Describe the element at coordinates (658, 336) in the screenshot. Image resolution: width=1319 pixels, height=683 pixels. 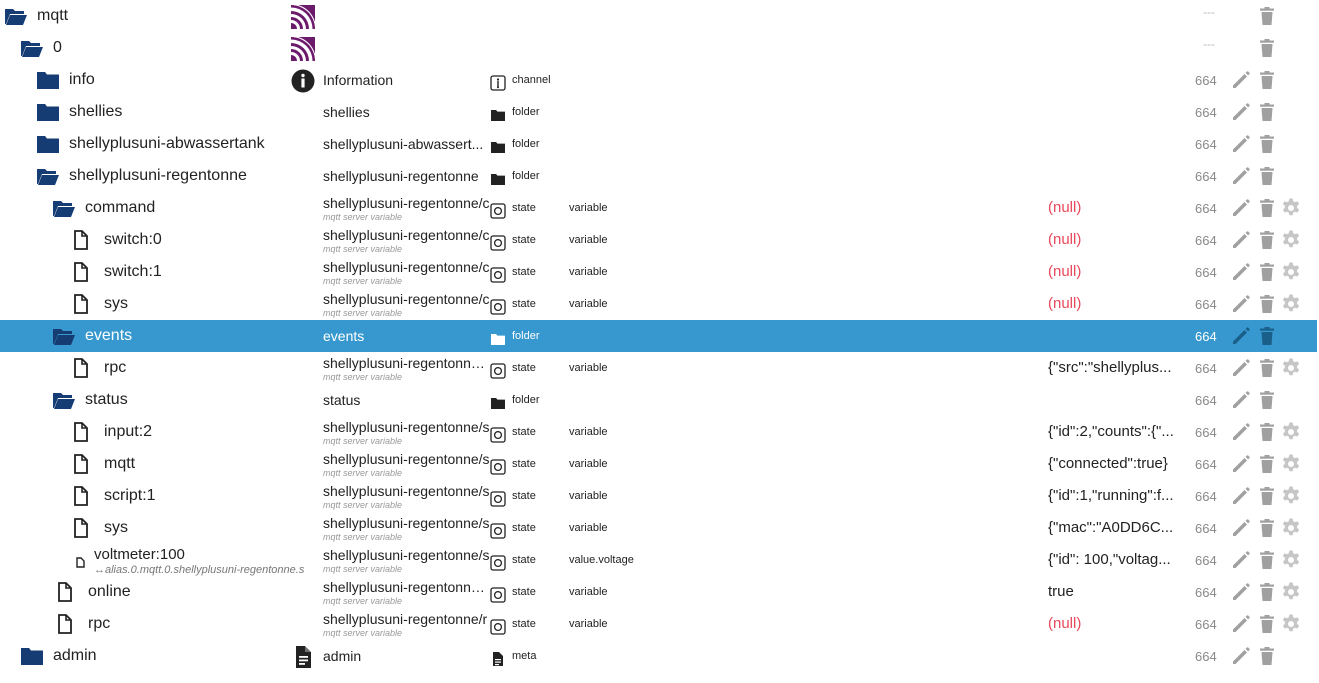
I see `tree-row-events: events events folder 664` at that location.